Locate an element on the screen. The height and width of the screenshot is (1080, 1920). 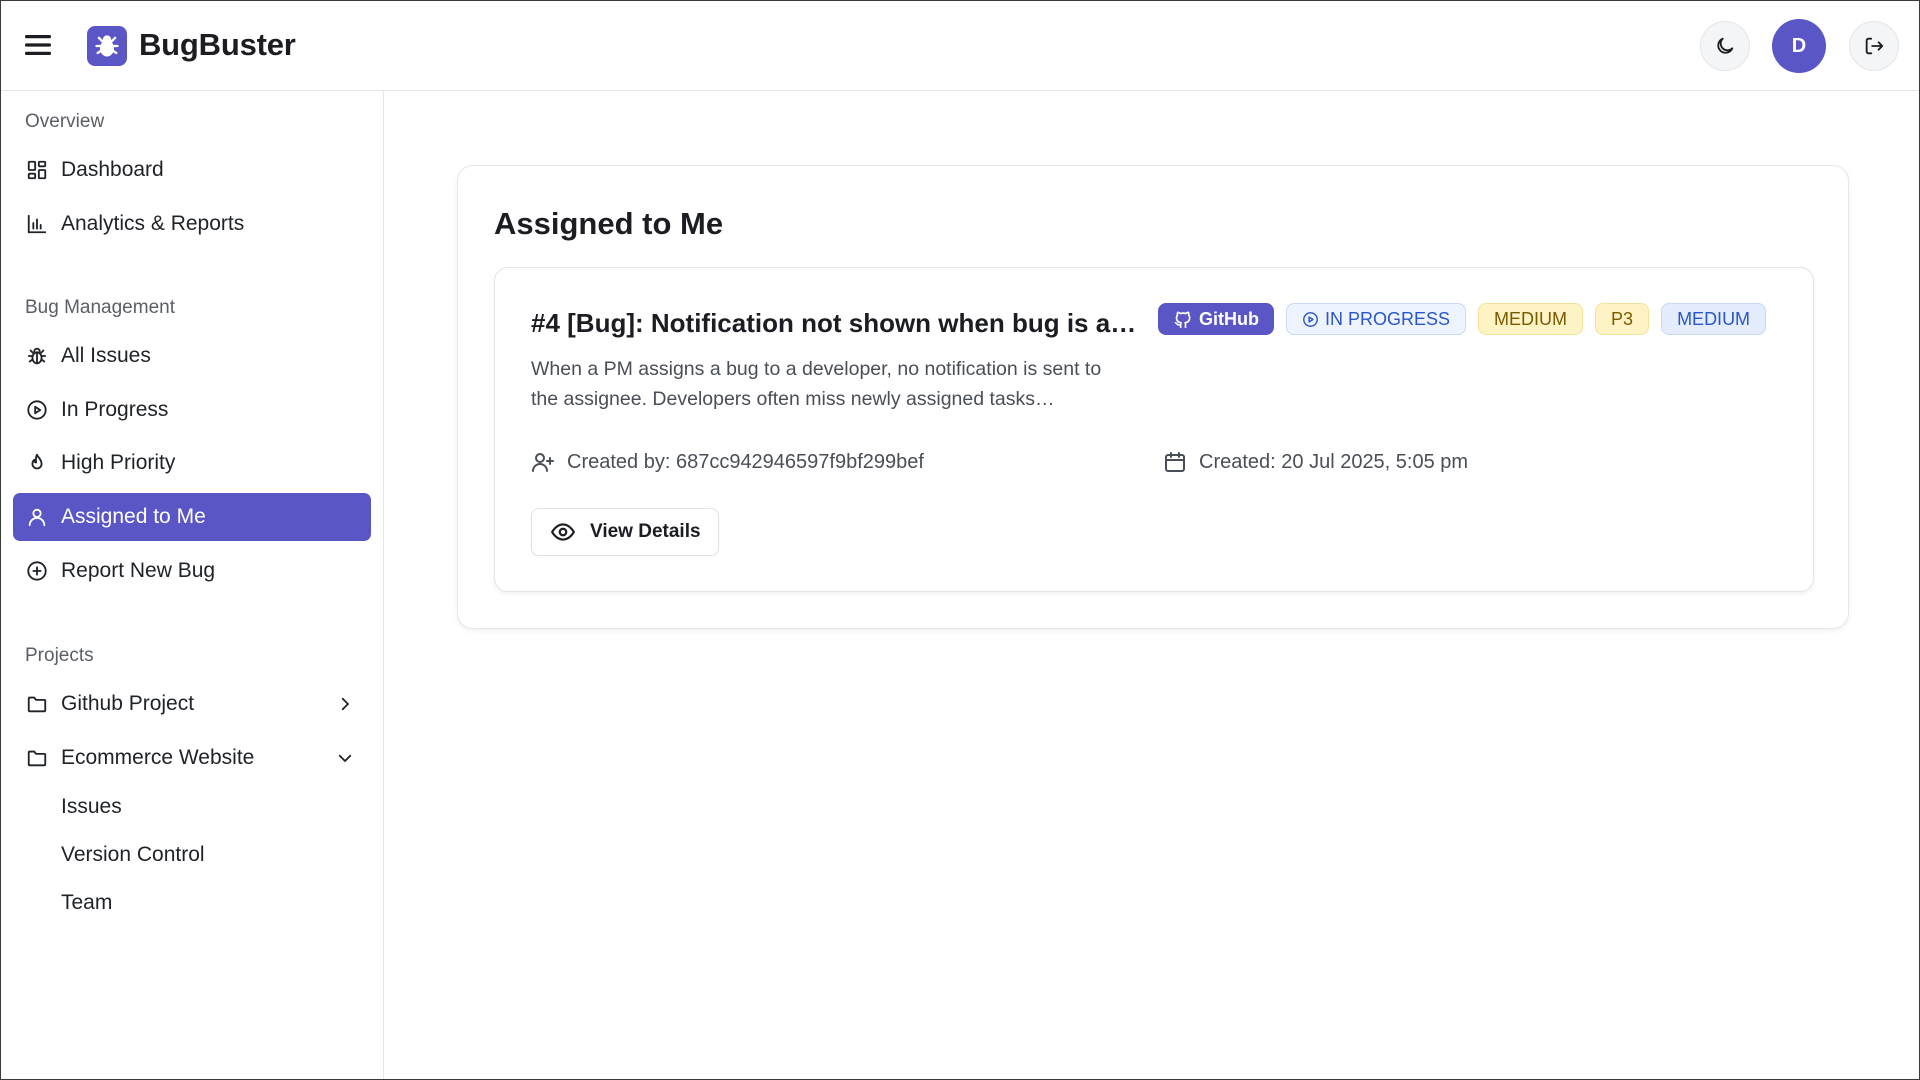
sidebar-item-label: High Priority is located at coordinates (118, 462).